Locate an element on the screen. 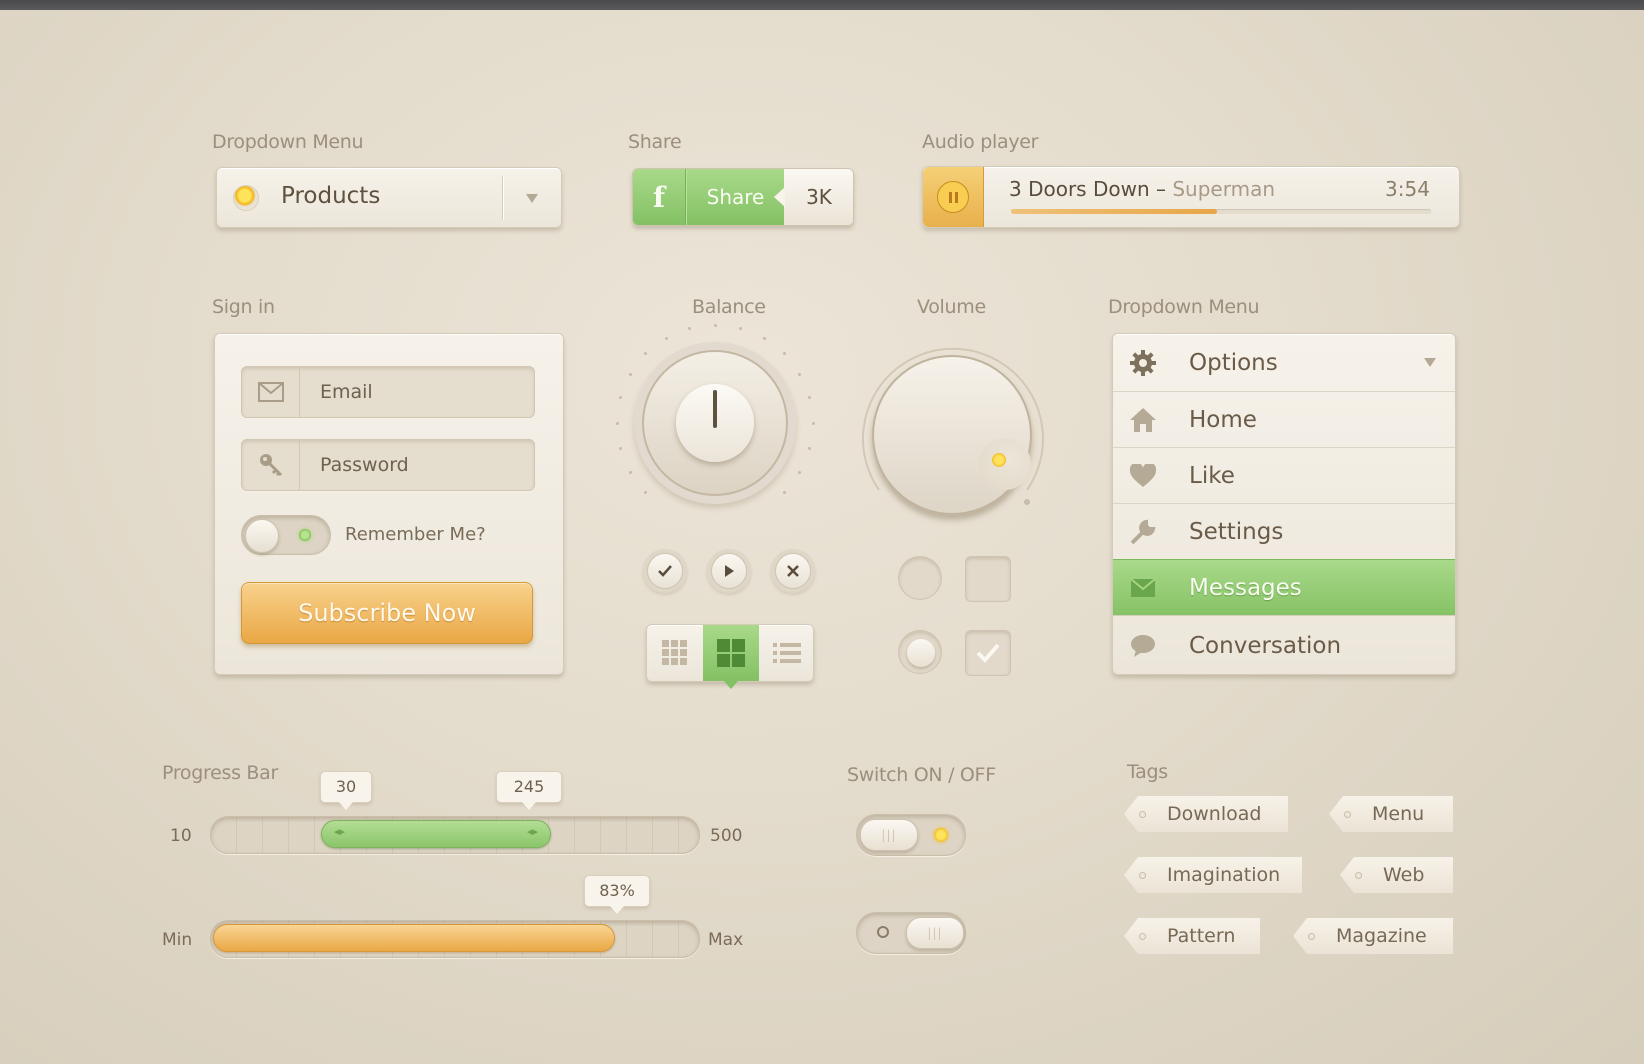 The width and height of the screenshot is (1644, 1064). switch-on: ||| is located at coordinates (911, 835).